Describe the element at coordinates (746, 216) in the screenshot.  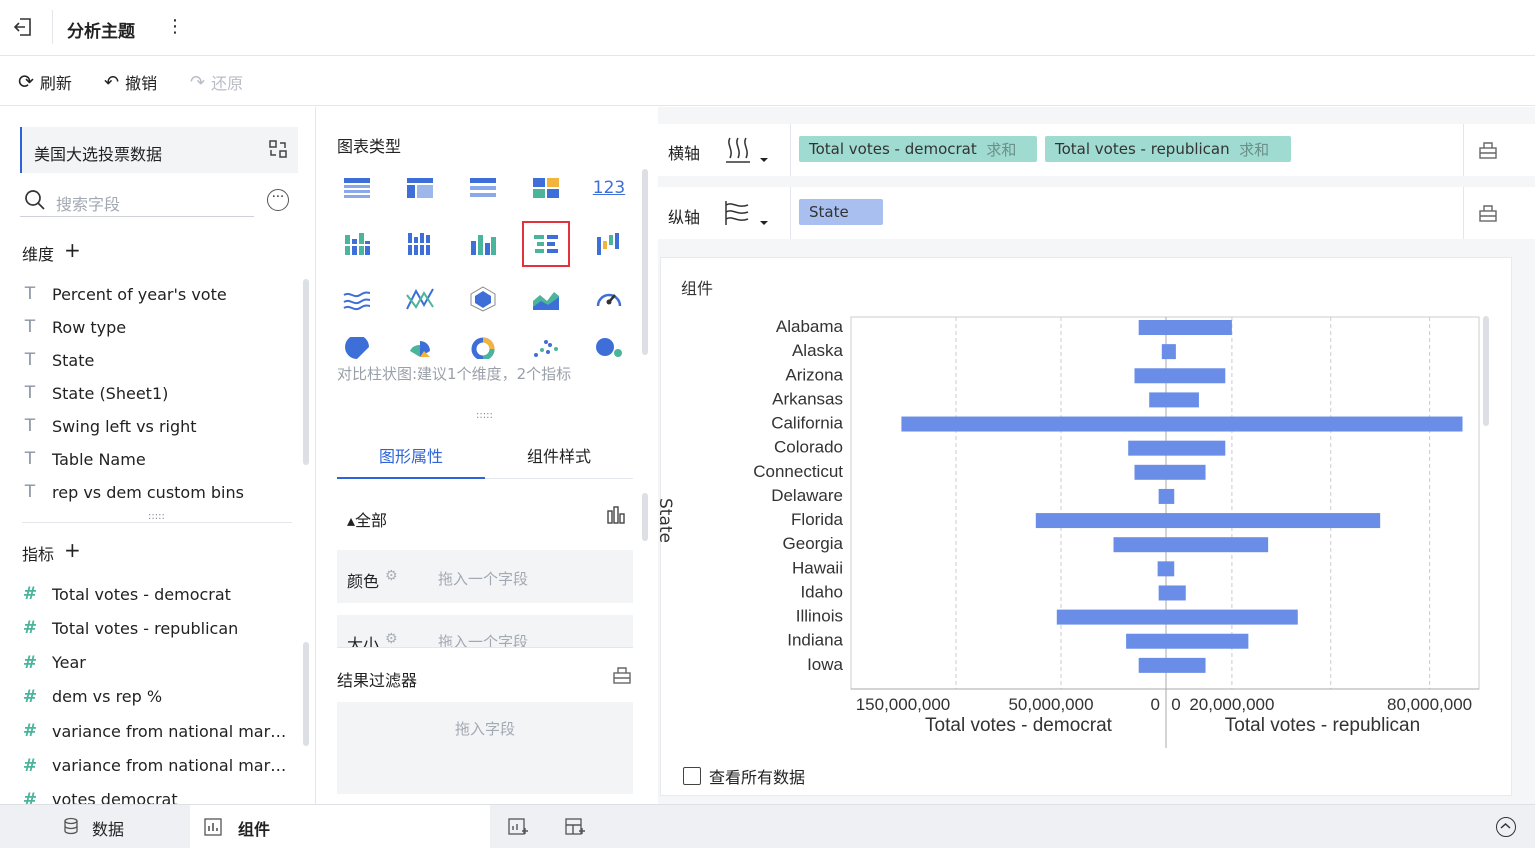
I see `y-axis-type-icon` at that location.